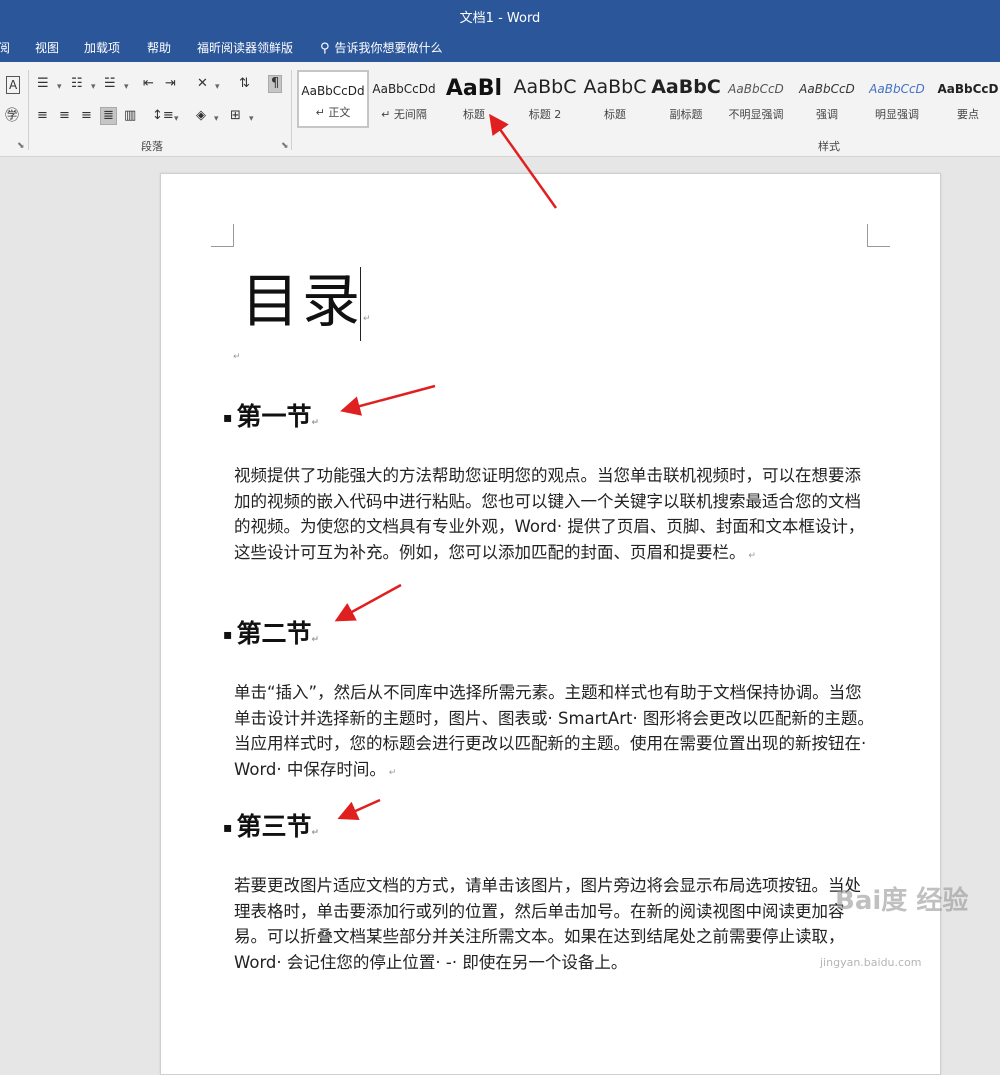 The image size is (1000, 1075). I want to click on watermark-url: jingyan.baidu.com, so click(871, 962).